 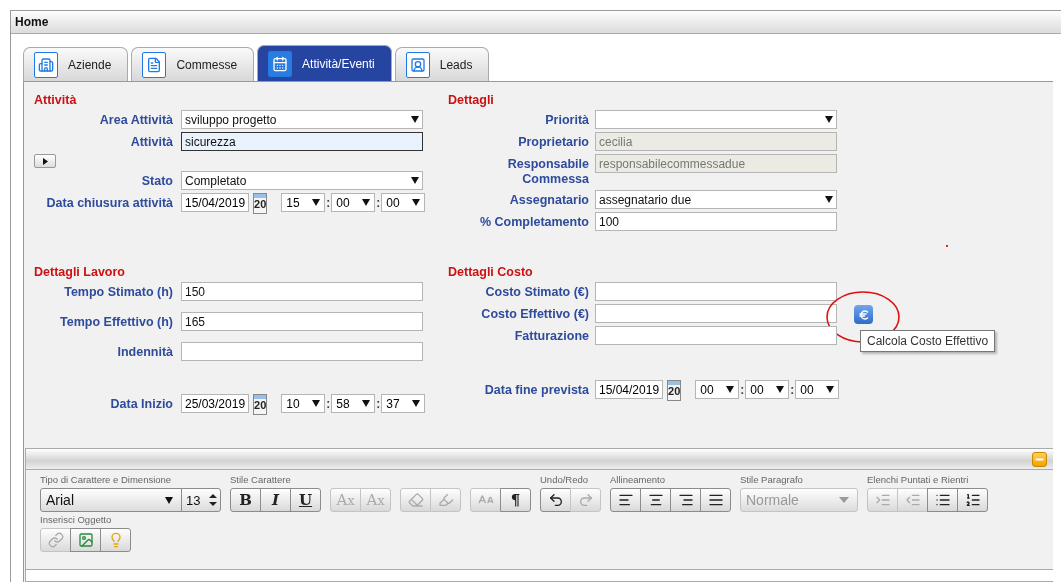 What do you see at coordinates (275, 500) in the screenshot?
I see `format-button: I` at bounding box center [275, 500].